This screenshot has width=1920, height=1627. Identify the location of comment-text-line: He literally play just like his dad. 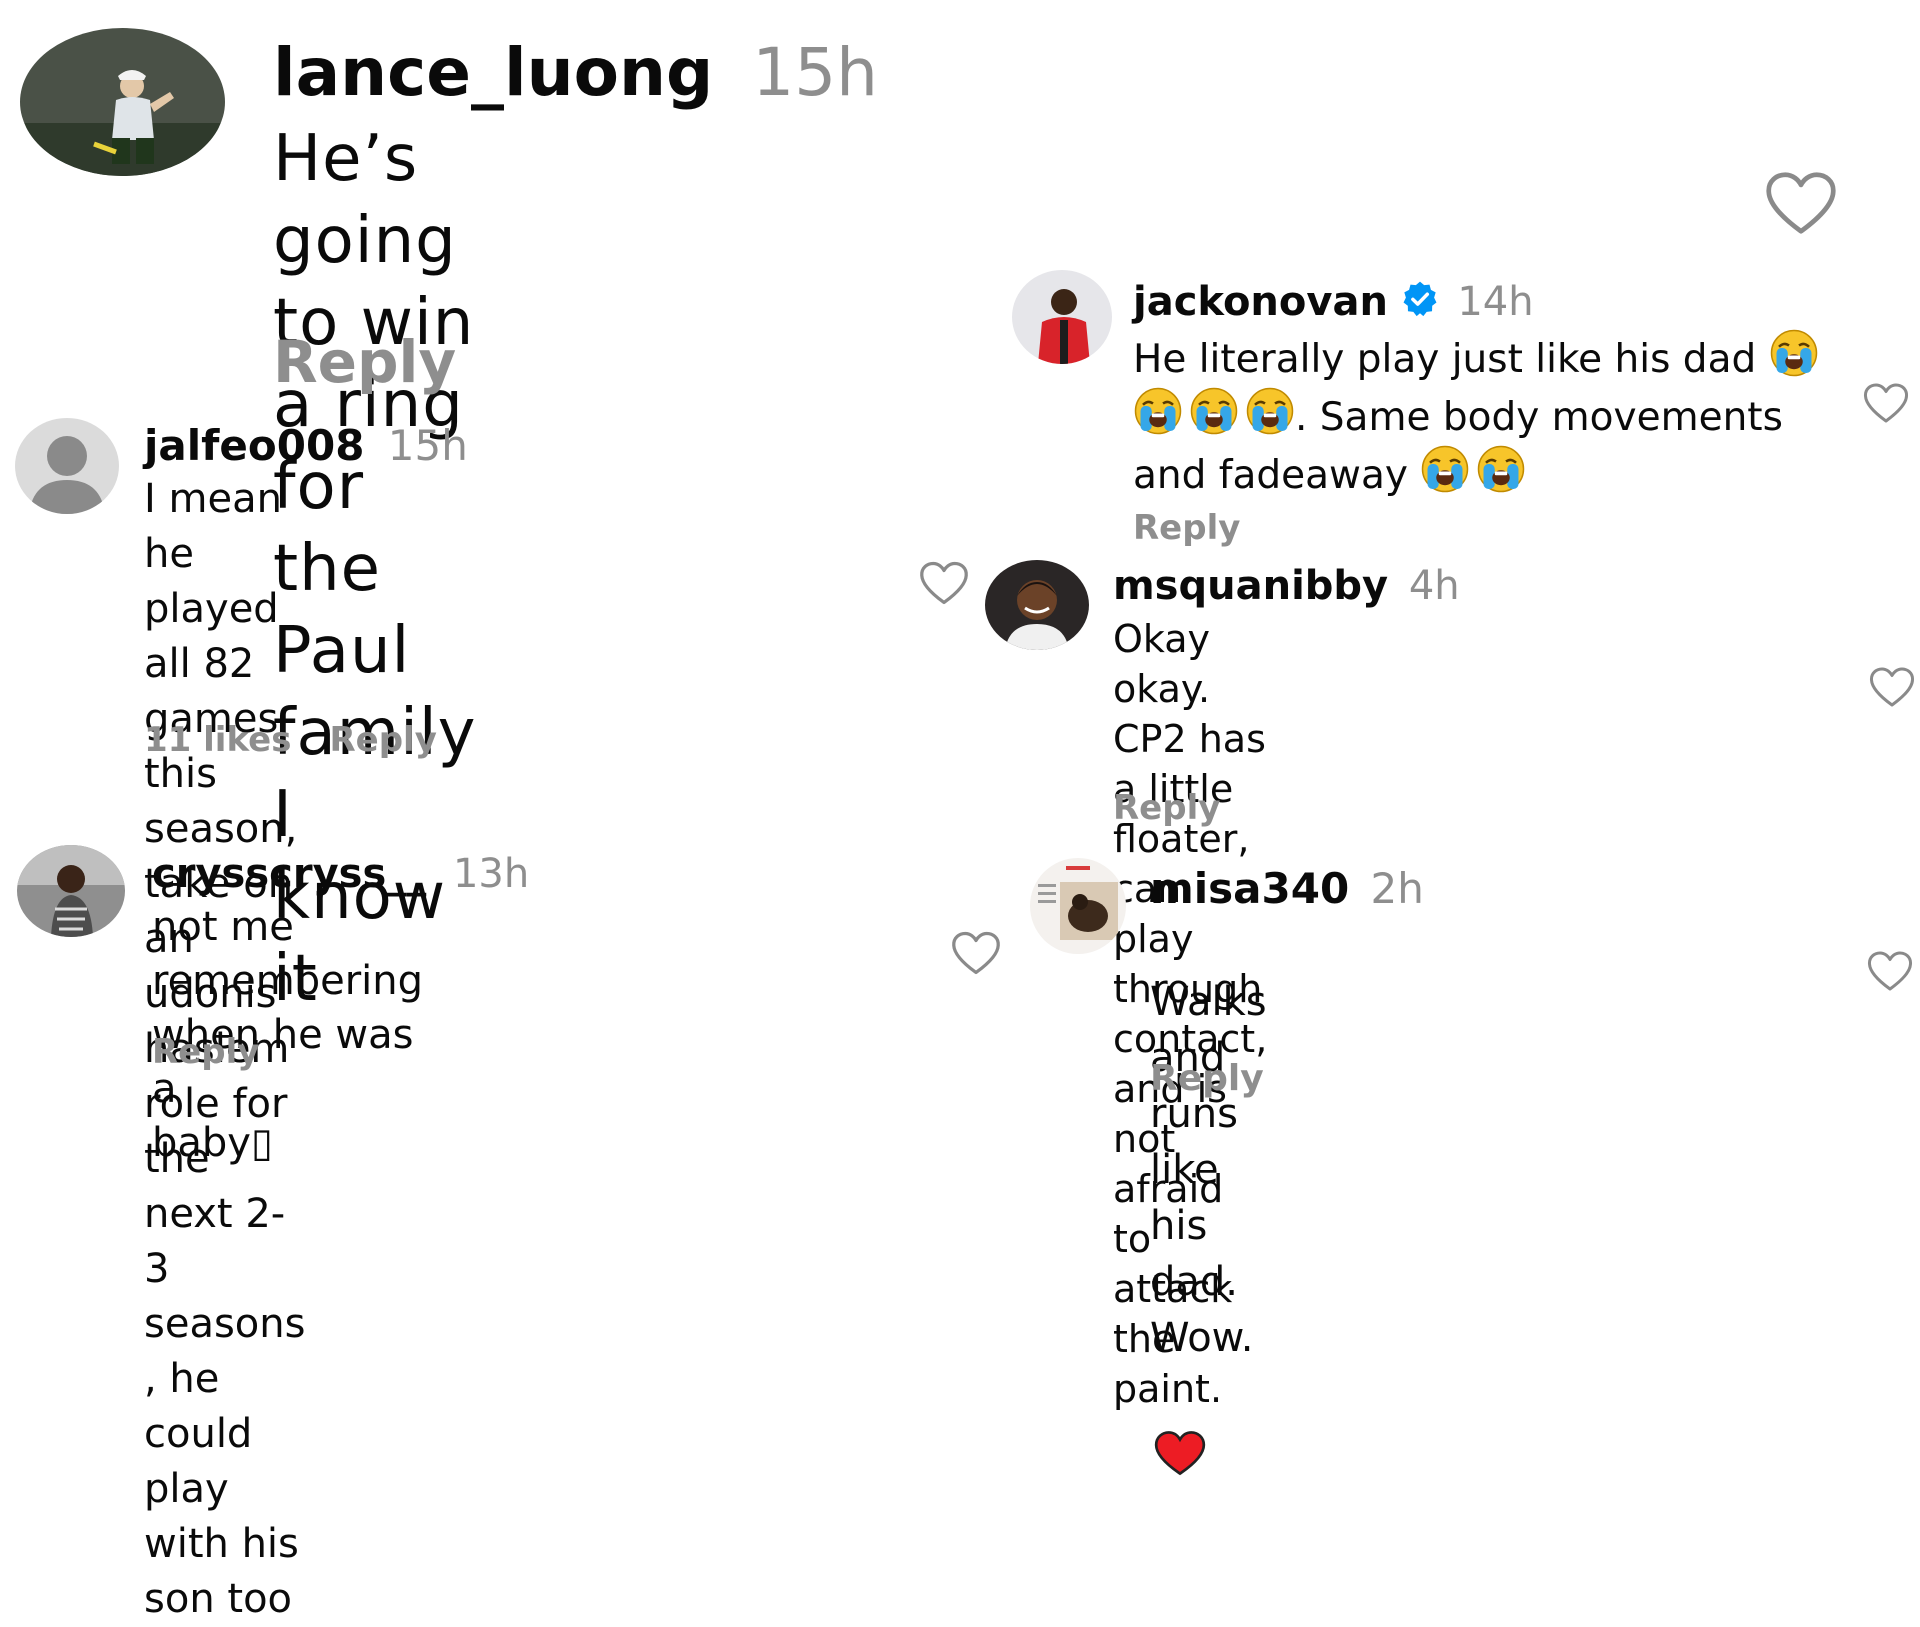
(1451, 359).